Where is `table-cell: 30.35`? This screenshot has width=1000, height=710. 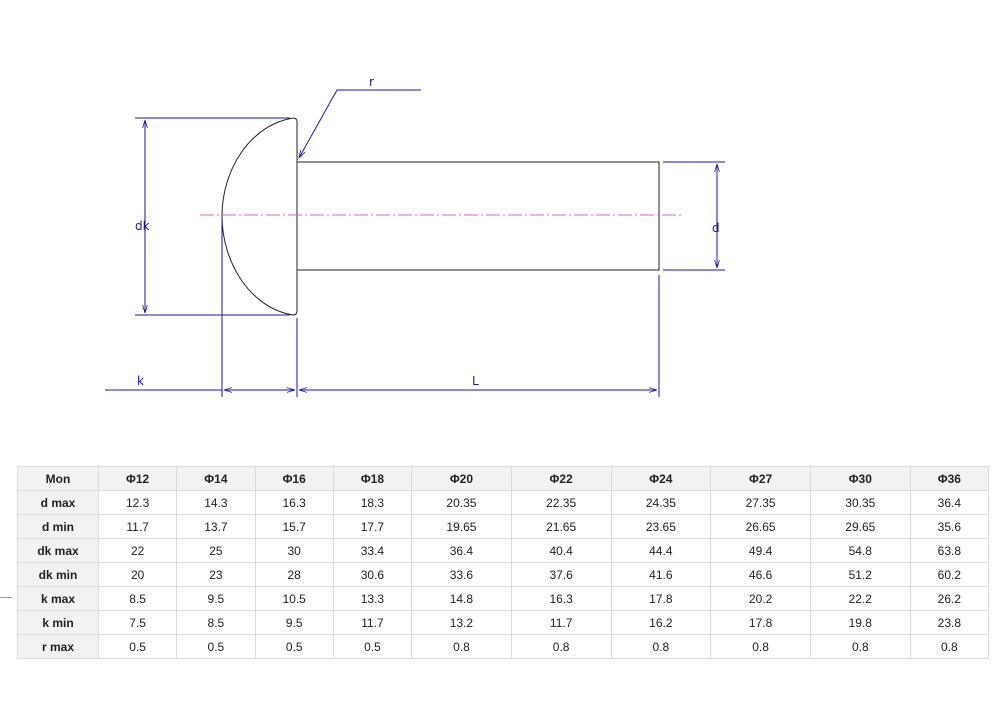
table-cell: 30.35 is located at coordinates (860, 502).